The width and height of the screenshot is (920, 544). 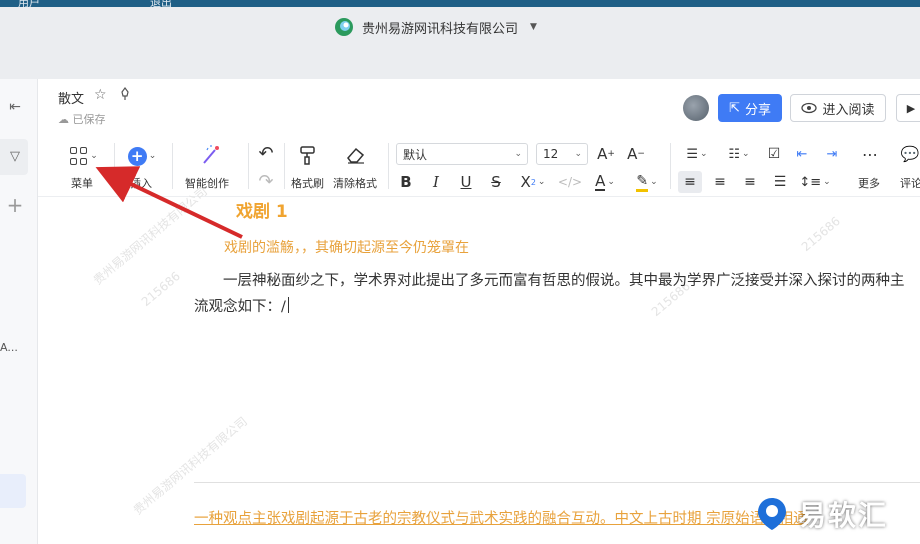 I want to click on cloud-check-icon: ☁, so click(x=63, y=119).